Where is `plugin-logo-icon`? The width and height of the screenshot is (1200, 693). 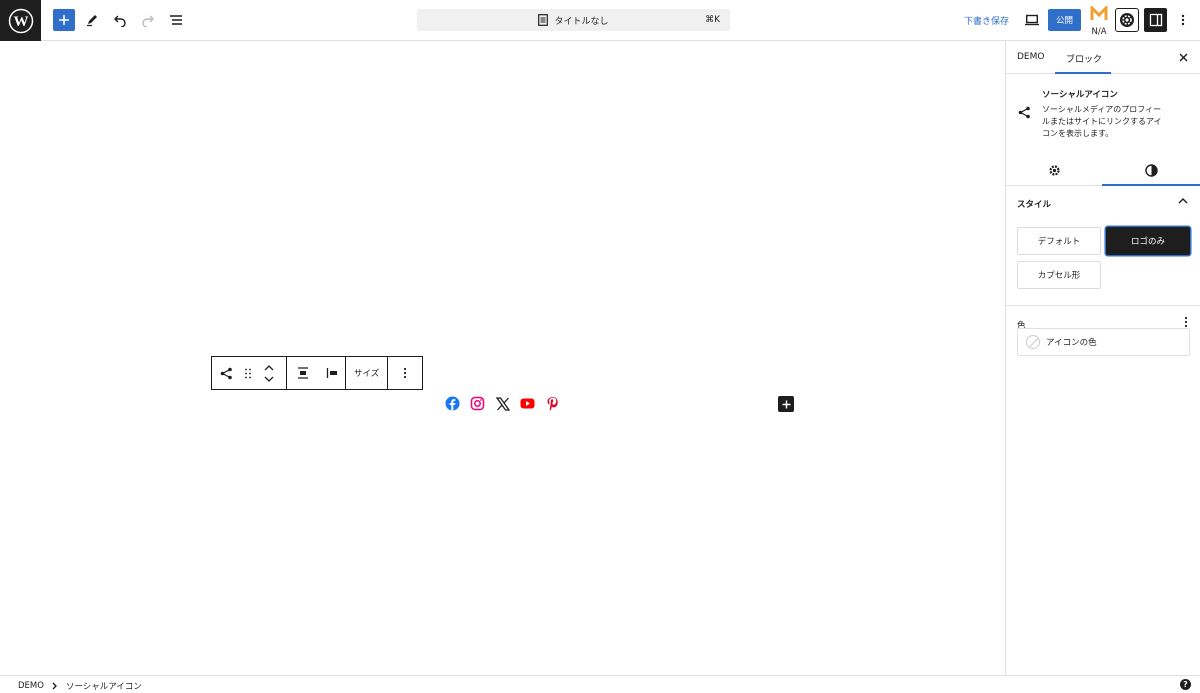 plugin-logo-icon is located at coordinates (1099, 12).